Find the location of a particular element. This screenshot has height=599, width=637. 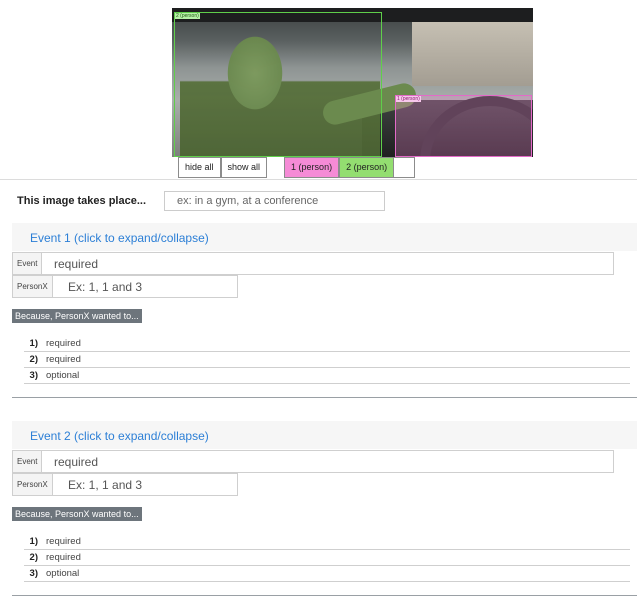

event-2-reason-2-input is located at coordinates (296, 557).